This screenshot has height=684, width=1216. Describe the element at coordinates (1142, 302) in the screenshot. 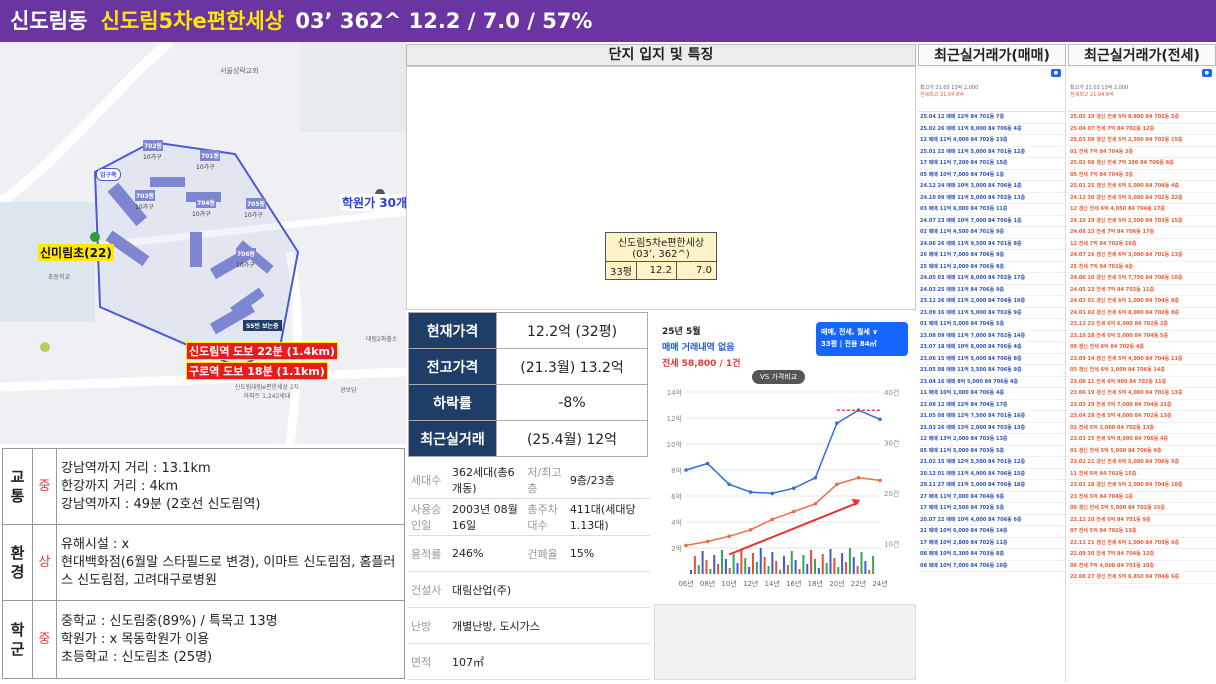

I see `transaction-row: 24.02 01 갱신 전세 6억 1,000 84 704동 8층` at that location.